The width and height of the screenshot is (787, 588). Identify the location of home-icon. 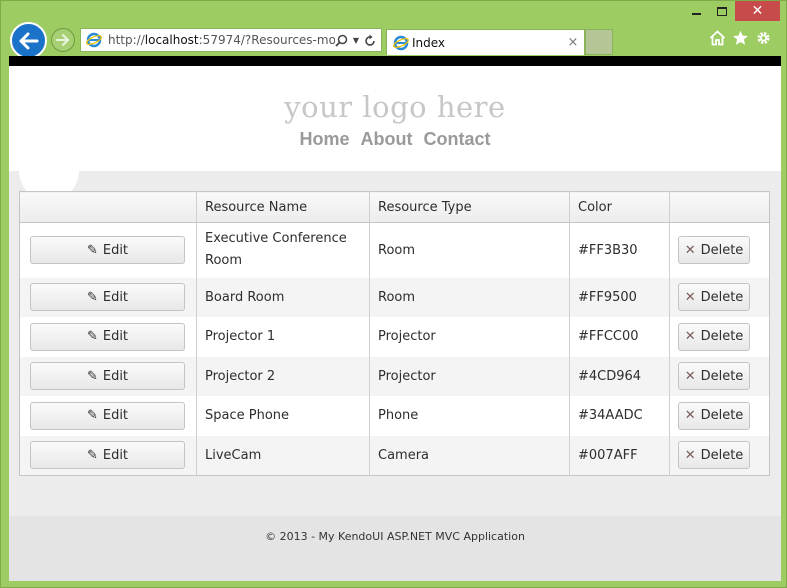
(717, 38).